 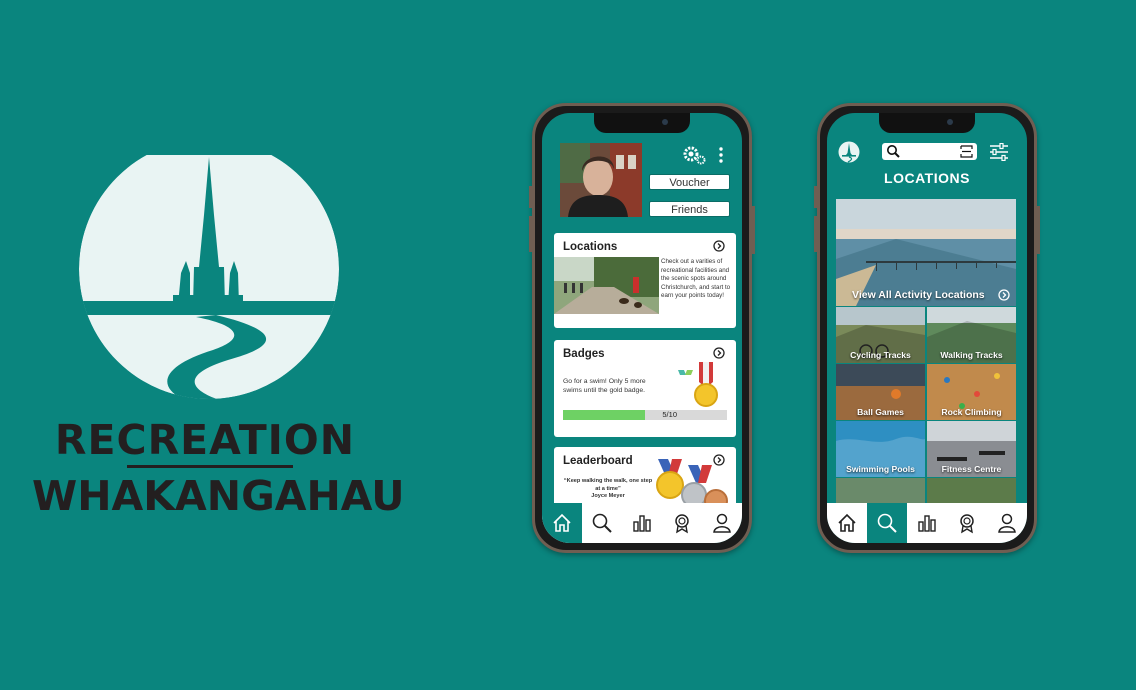 I want to click on settings-icon, so click(x=694, y=155).